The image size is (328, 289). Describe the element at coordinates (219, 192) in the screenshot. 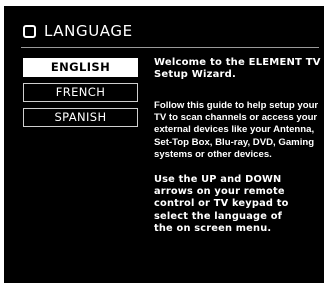

I see `instruction-line: arrows on your remote` at that location.